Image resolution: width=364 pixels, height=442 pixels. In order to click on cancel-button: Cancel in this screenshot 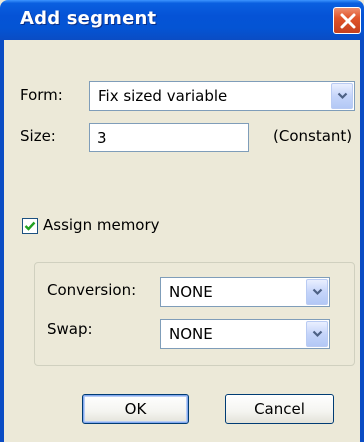, I will do `click(279, 409)`.